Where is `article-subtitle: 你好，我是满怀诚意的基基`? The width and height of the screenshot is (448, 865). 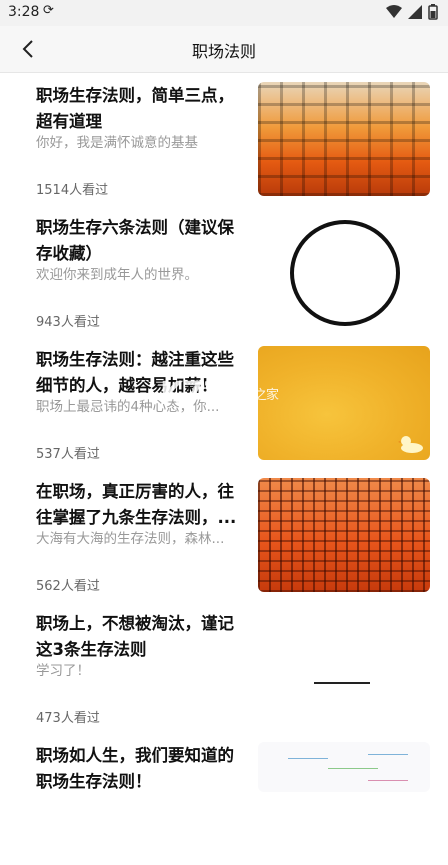
article-subtitle: 你好，我是满怀诚意的基基 is located at coordinates (117, 143).